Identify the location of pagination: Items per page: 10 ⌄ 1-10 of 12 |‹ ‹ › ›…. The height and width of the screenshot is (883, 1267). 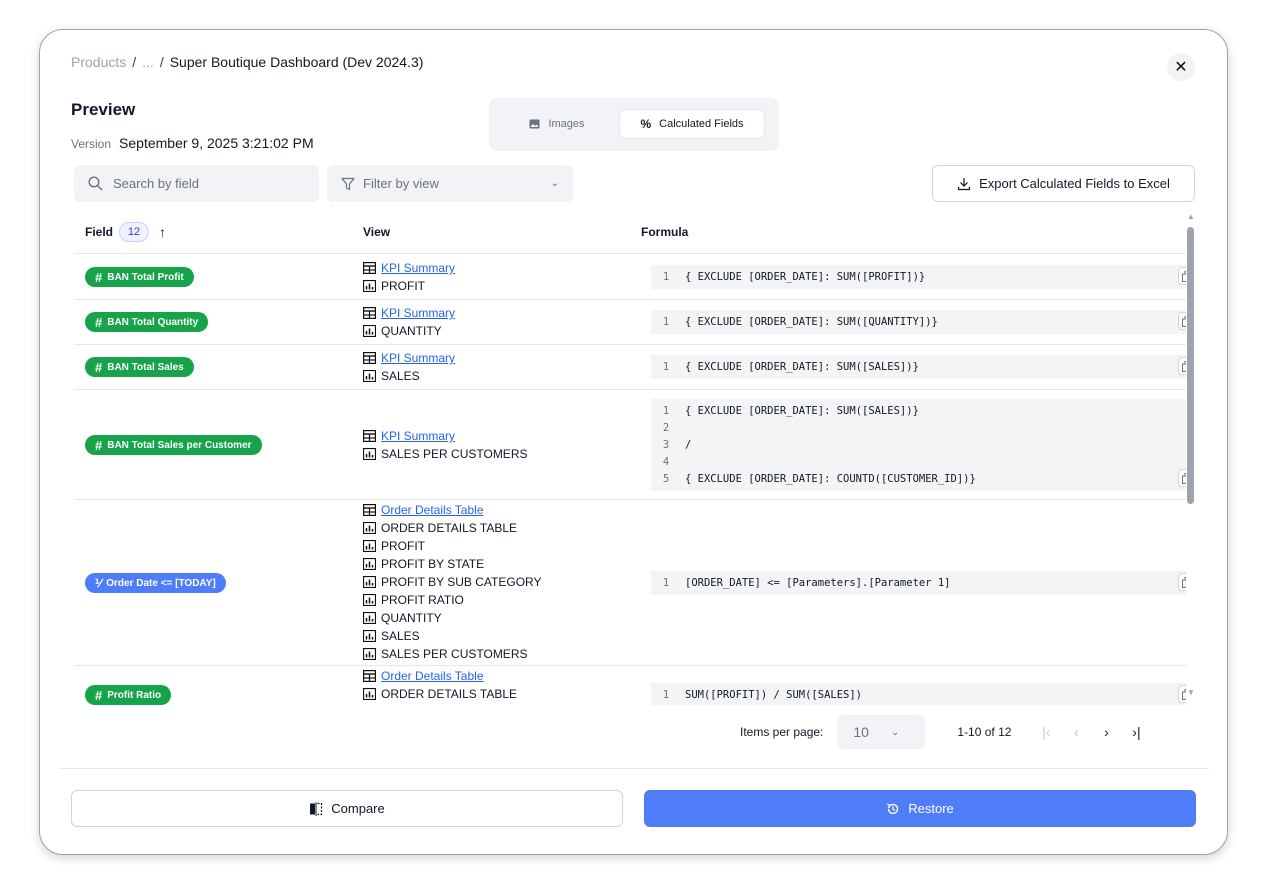
(945, 732).